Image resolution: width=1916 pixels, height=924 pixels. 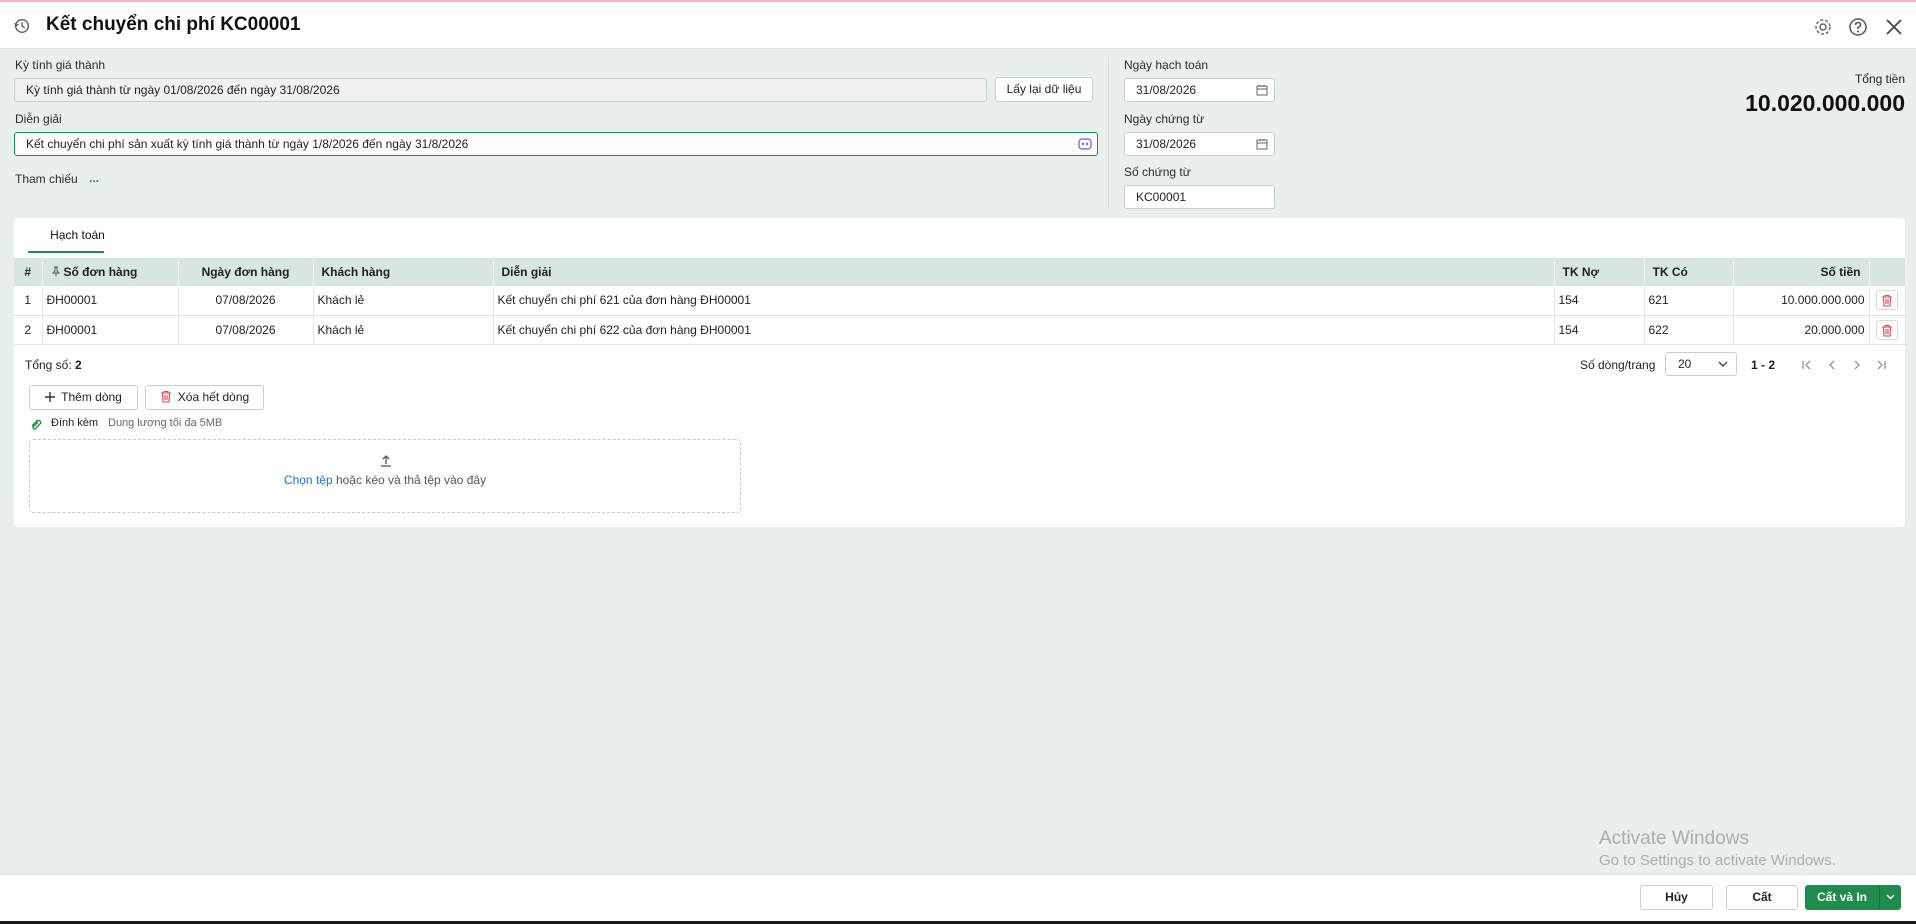 What do you see at coordinates (56, 271) in the screenshot?
I see `pin-icon` at bounding box center [56, 271].